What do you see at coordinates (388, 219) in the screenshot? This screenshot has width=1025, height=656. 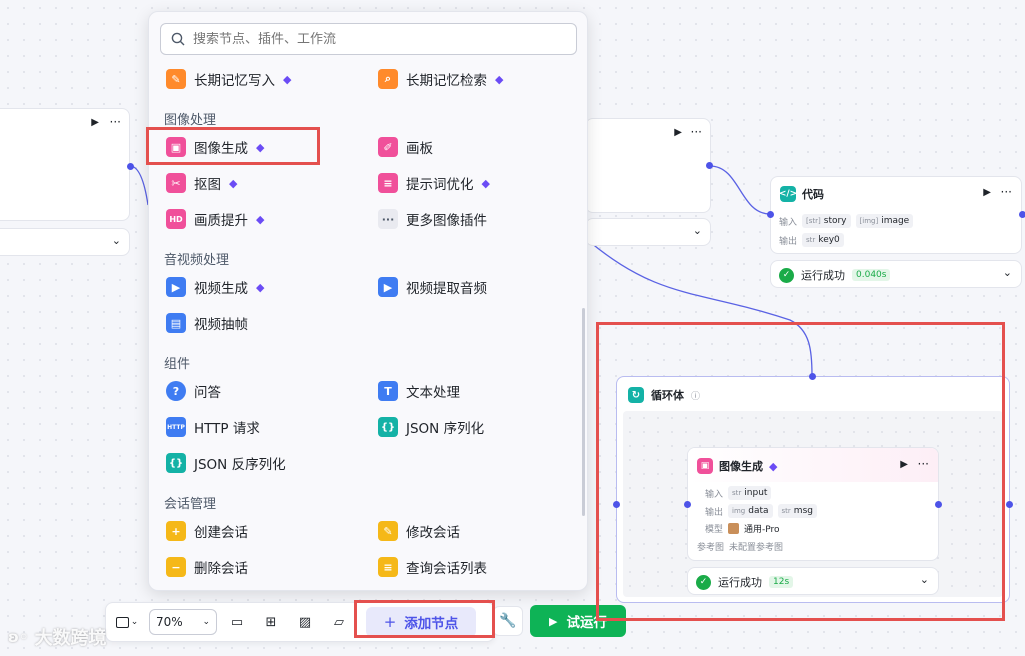 I see `more-icon: ···` at bounding box center [388, 219].